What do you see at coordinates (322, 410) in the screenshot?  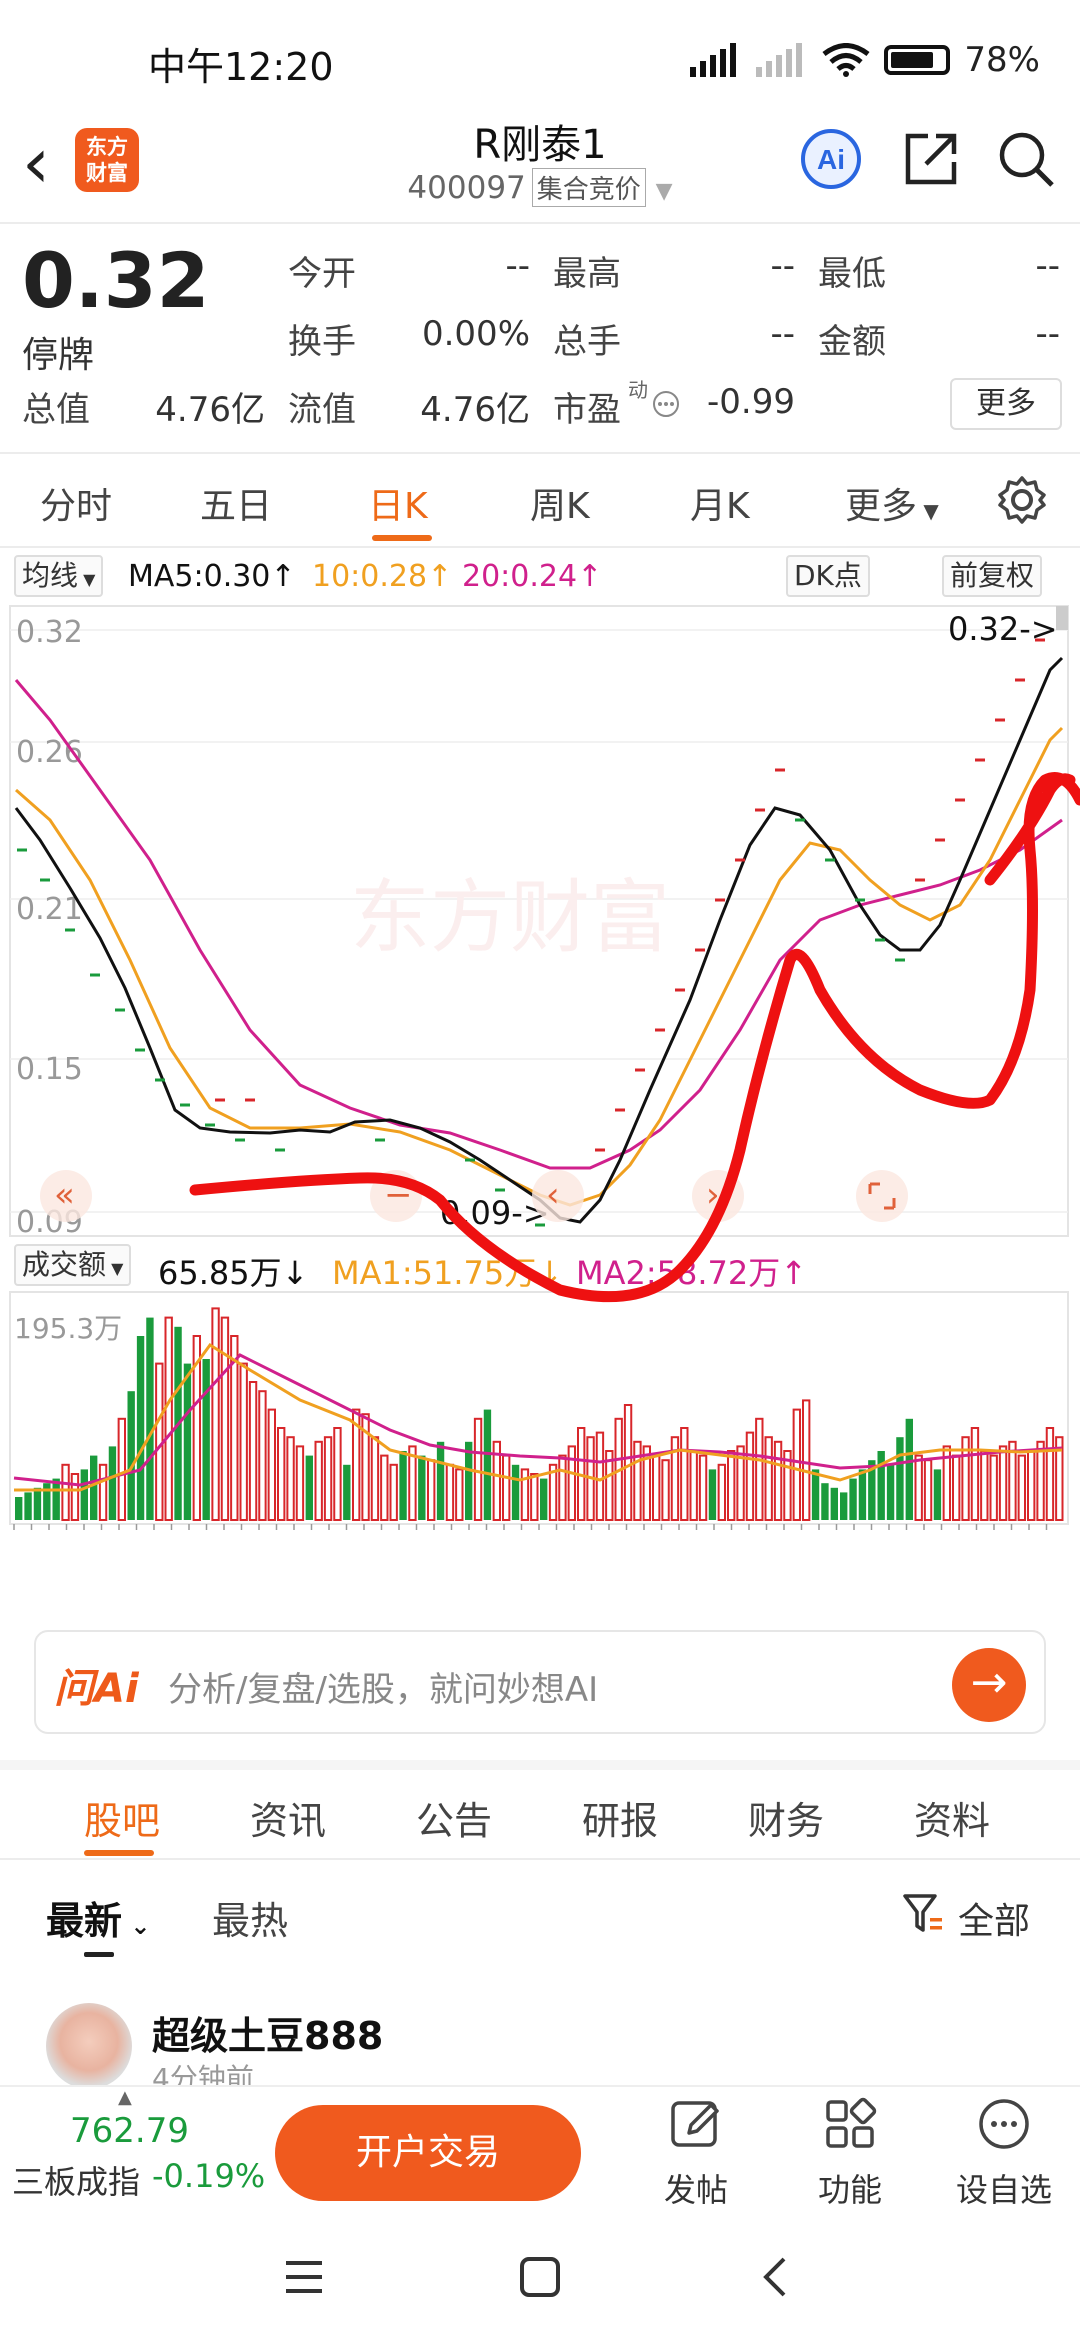 I see `float-mv-label: 流值` at bounding box center [322, 410].